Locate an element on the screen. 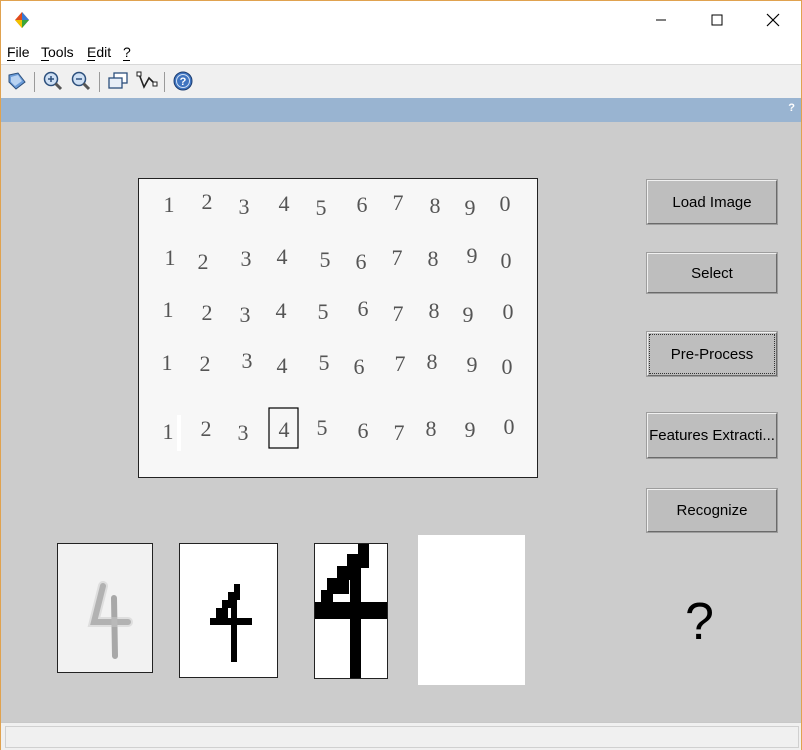 This screenshot has height=750, width=802. data-cursor-icon is located at coordinates (147, 80).